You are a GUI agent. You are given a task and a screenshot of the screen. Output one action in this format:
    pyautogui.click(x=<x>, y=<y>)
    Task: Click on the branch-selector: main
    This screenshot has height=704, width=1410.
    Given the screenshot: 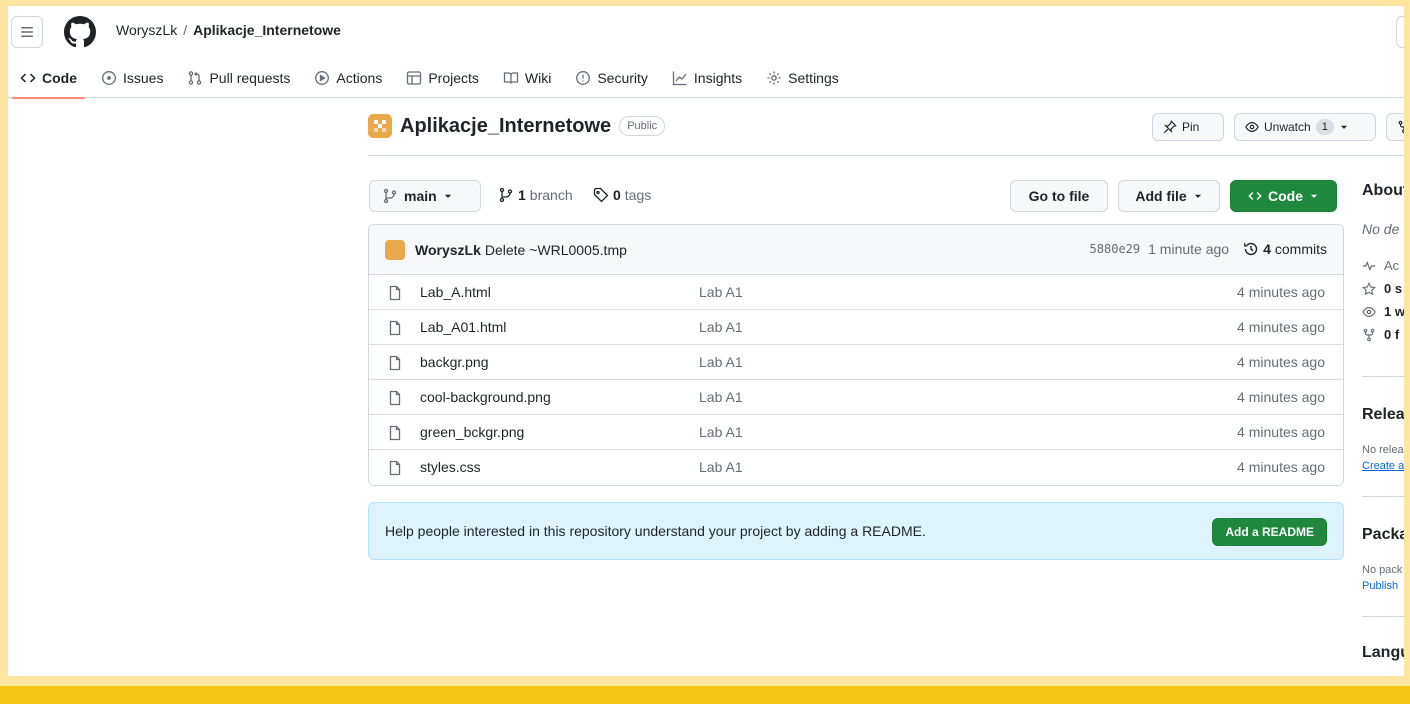 What is the action you would take?
    pyautogui.click(x=425, y=196)
    